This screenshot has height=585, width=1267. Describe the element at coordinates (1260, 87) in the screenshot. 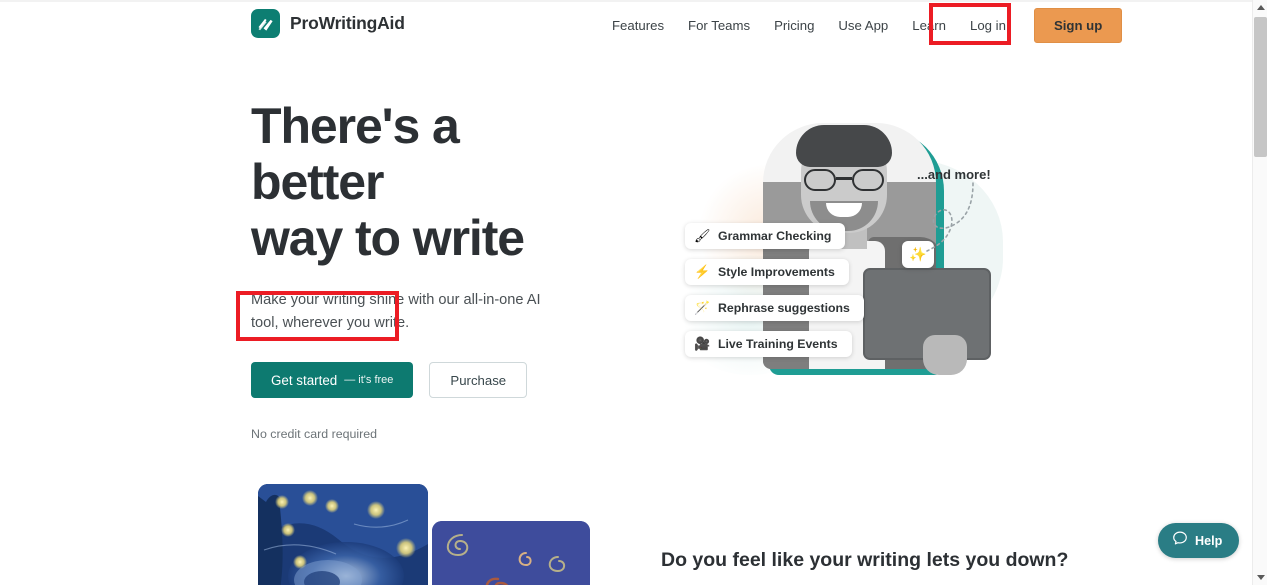

I see `scrollbar-thumb` at that location.